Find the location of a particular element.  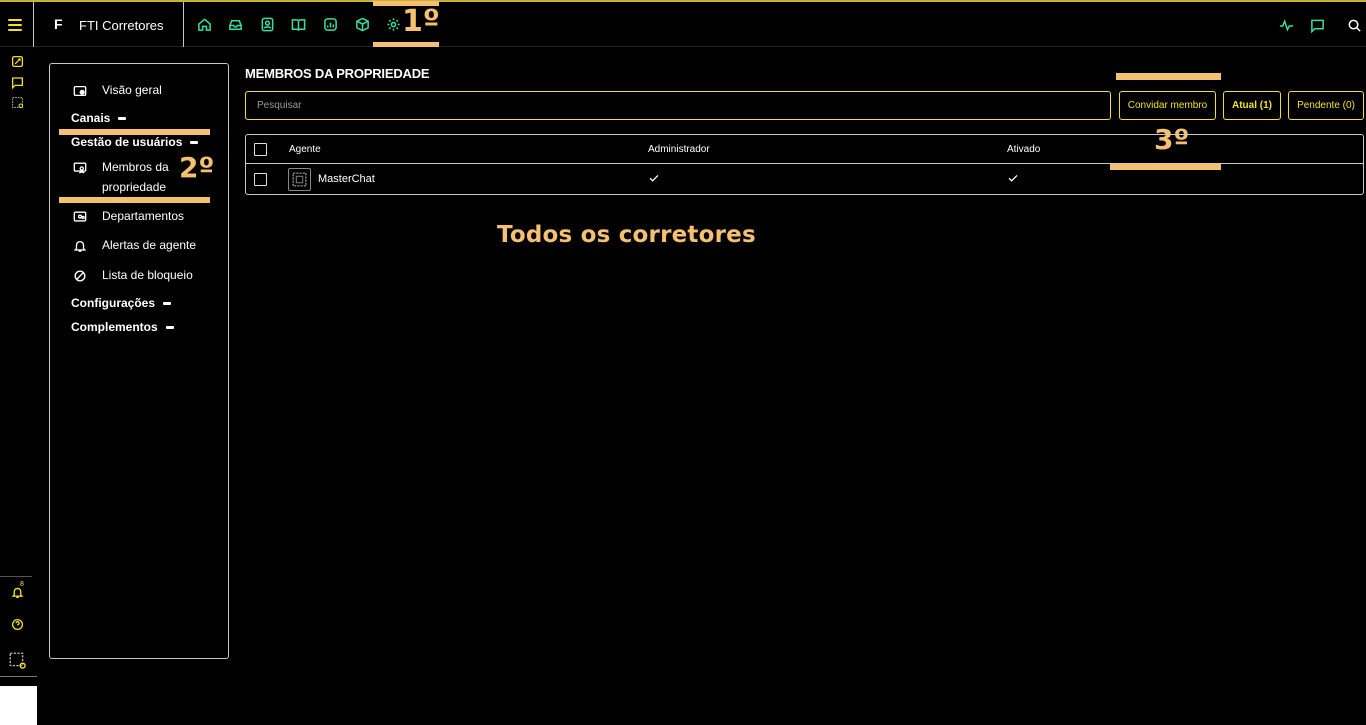

inbox-icon is located at coordinates (235, 24).